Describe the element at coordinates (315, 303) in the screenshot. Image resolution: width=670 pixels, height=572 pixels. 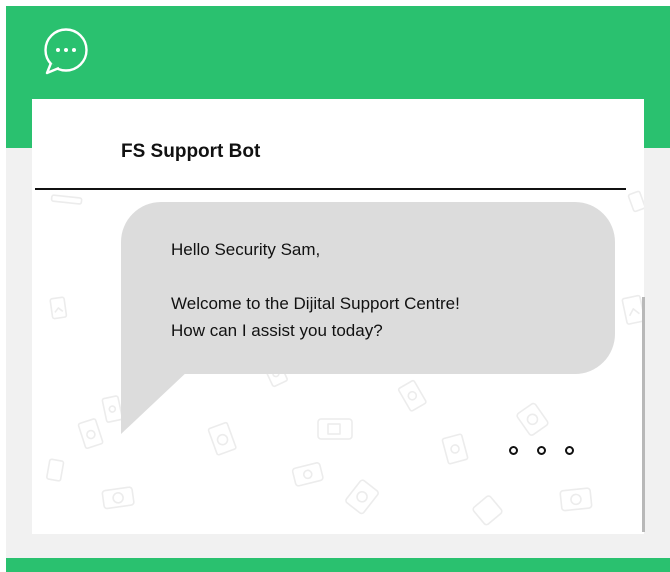
I see `message-line: Welcome to the Dijital Support Centre!` at that location.